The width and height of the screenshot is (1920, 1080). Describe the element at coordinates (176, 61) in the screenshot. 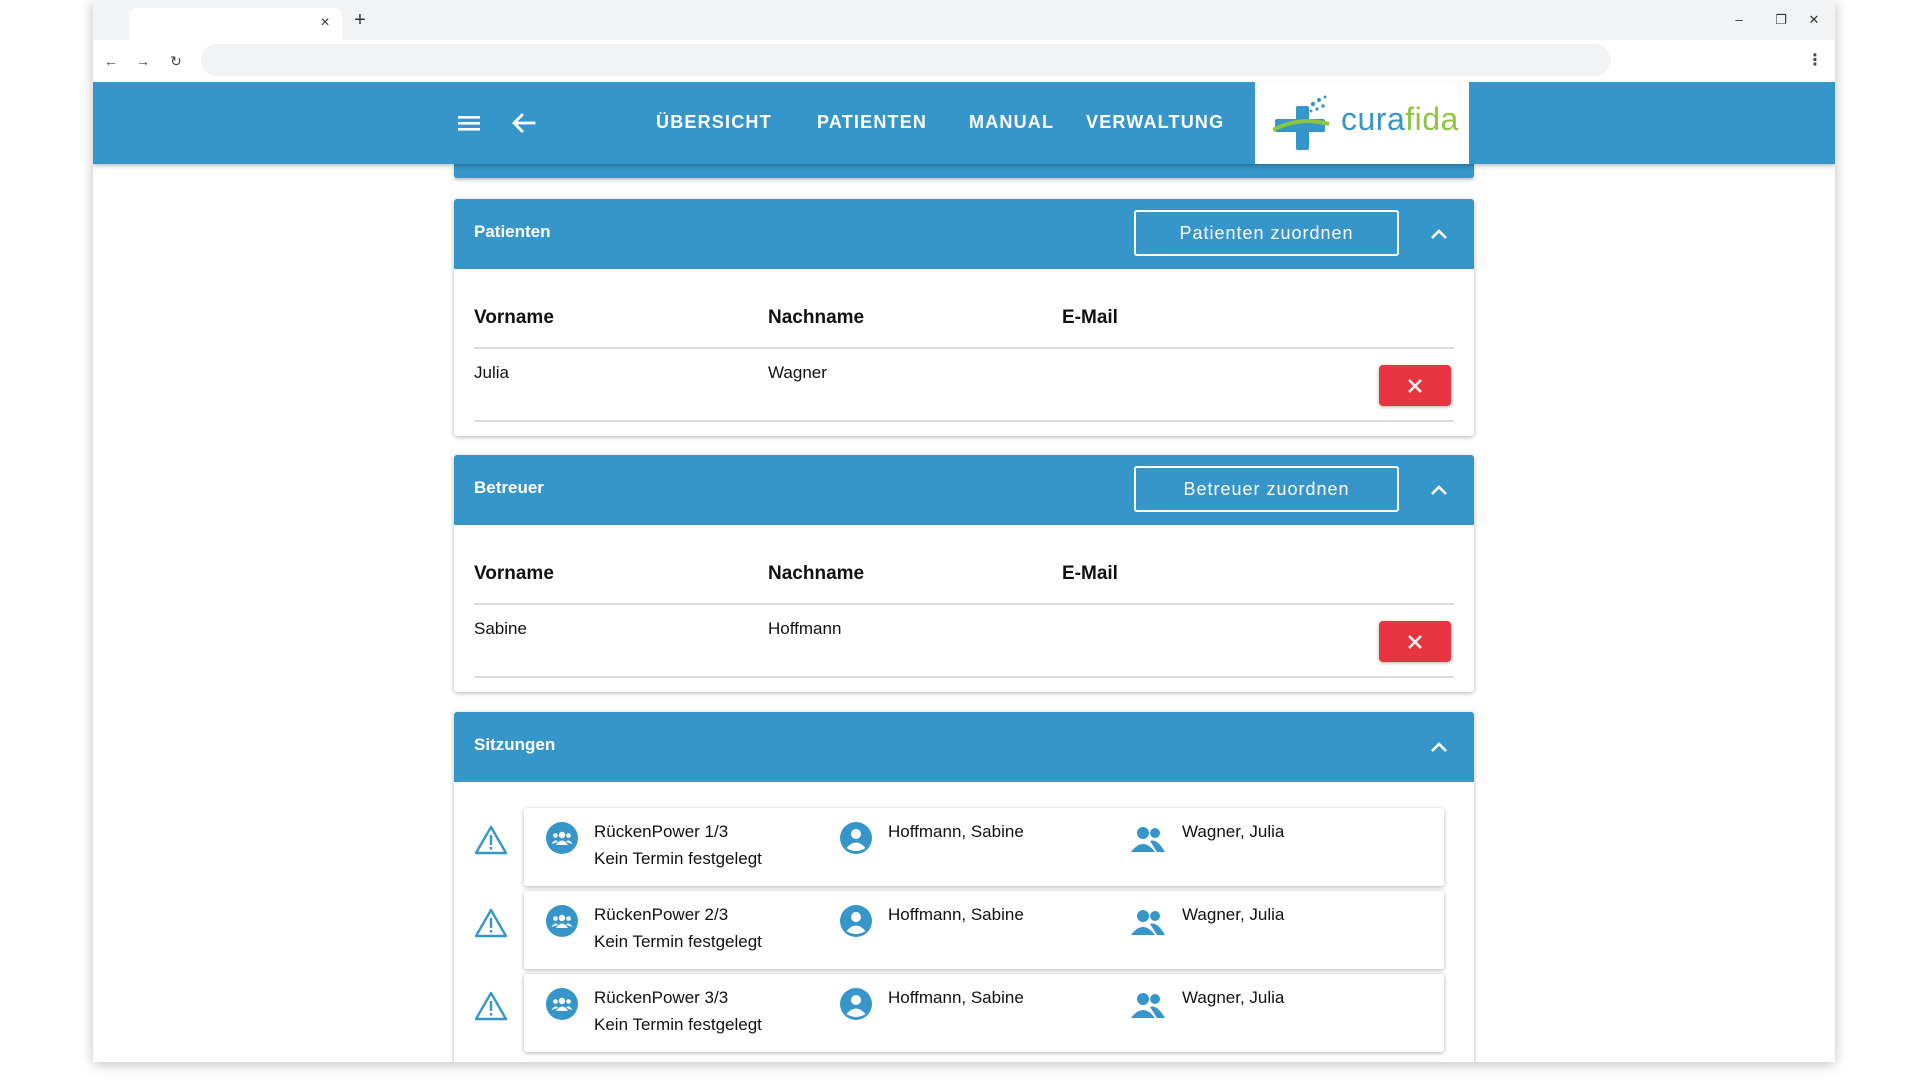

I see `reload-icon: ↻` at that location.